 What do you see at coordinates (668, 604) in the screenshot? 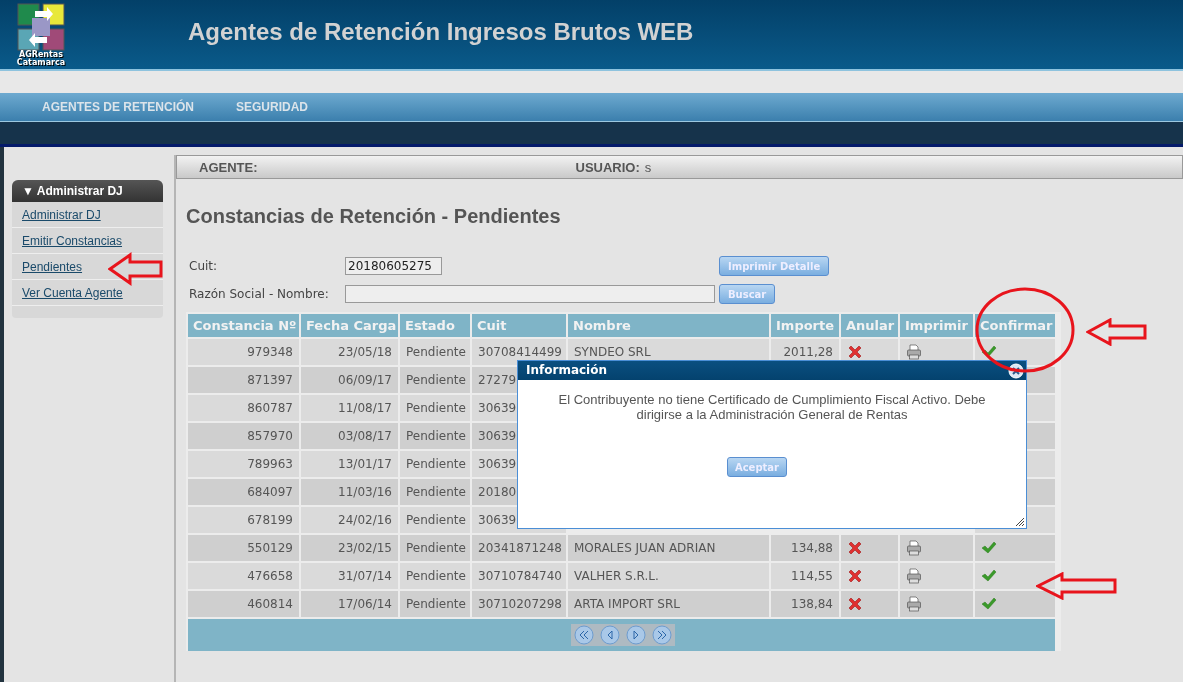
I see `table-cell: ARTA IMPORT SRL` at bounding box center [668, 604].